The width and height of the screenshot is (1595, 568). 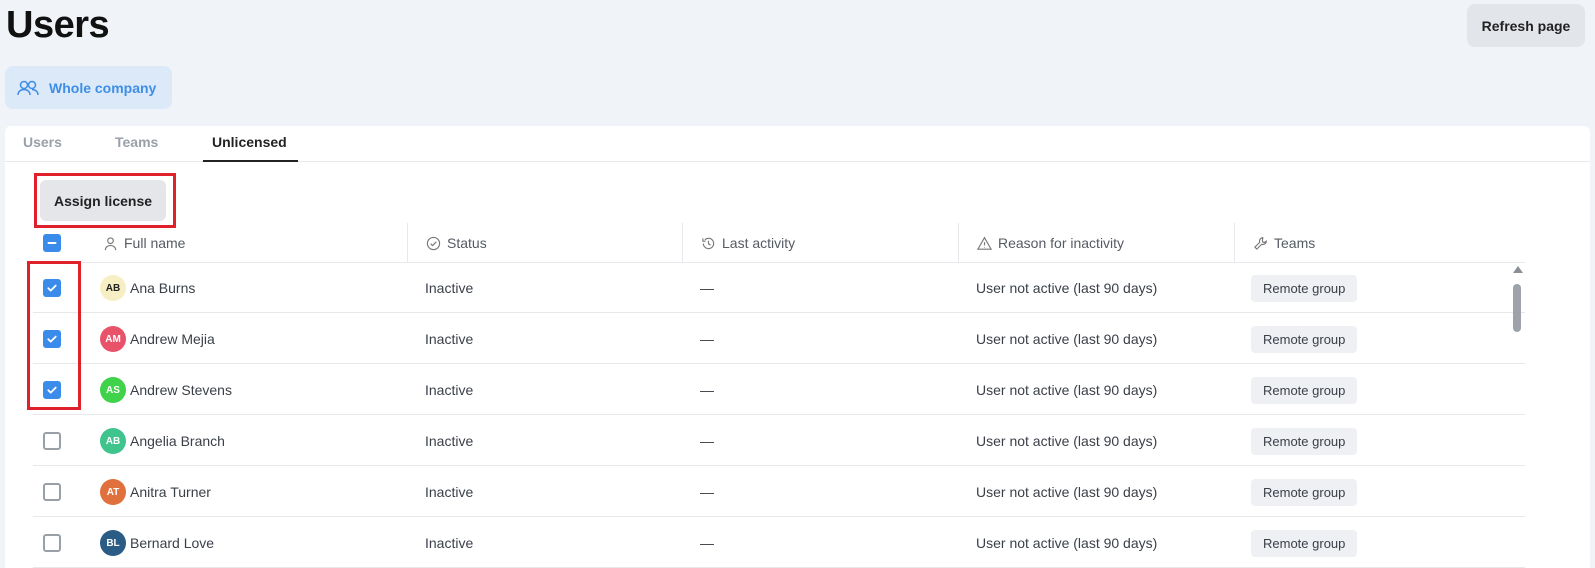 What do you see at coordinates (1295, 243) in the screenshot?
I see `col-teams-label: Teams` at bounding box center [1295, 243].